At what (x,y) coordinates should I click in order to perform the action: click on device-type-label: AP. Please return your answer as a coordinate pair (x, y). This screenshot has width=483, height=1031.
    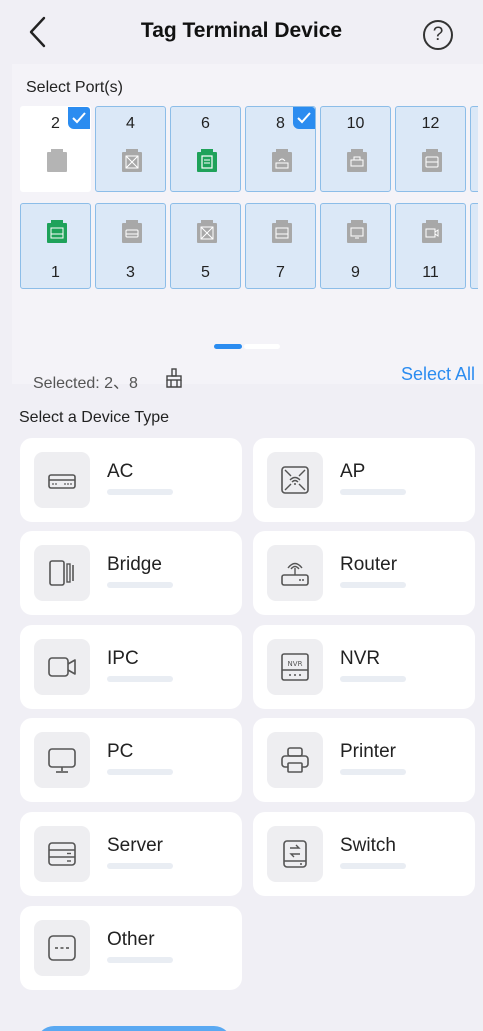
    Looking at the image, I should click on (353, 471).